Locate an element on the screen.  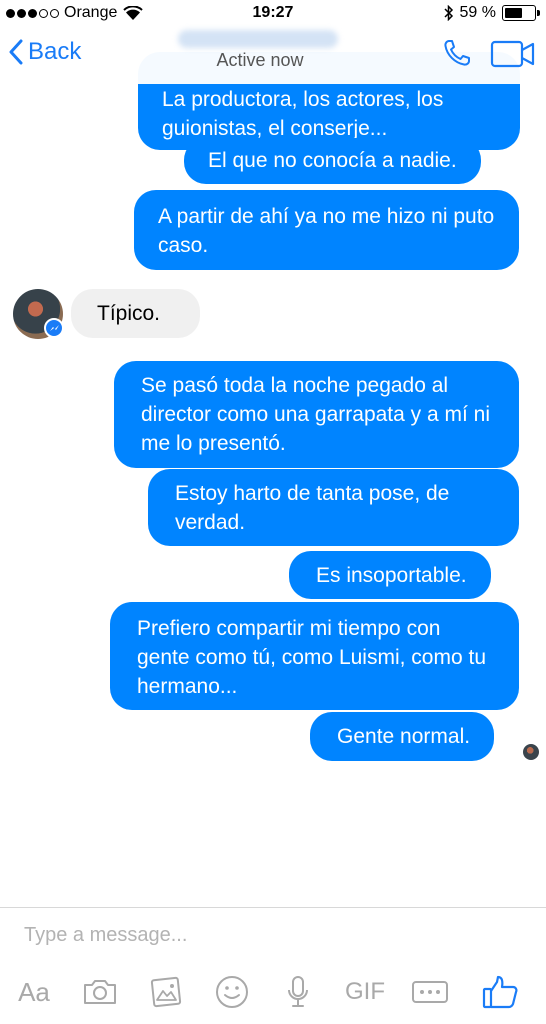
smiley-icon is located at coordinates (232, 992).